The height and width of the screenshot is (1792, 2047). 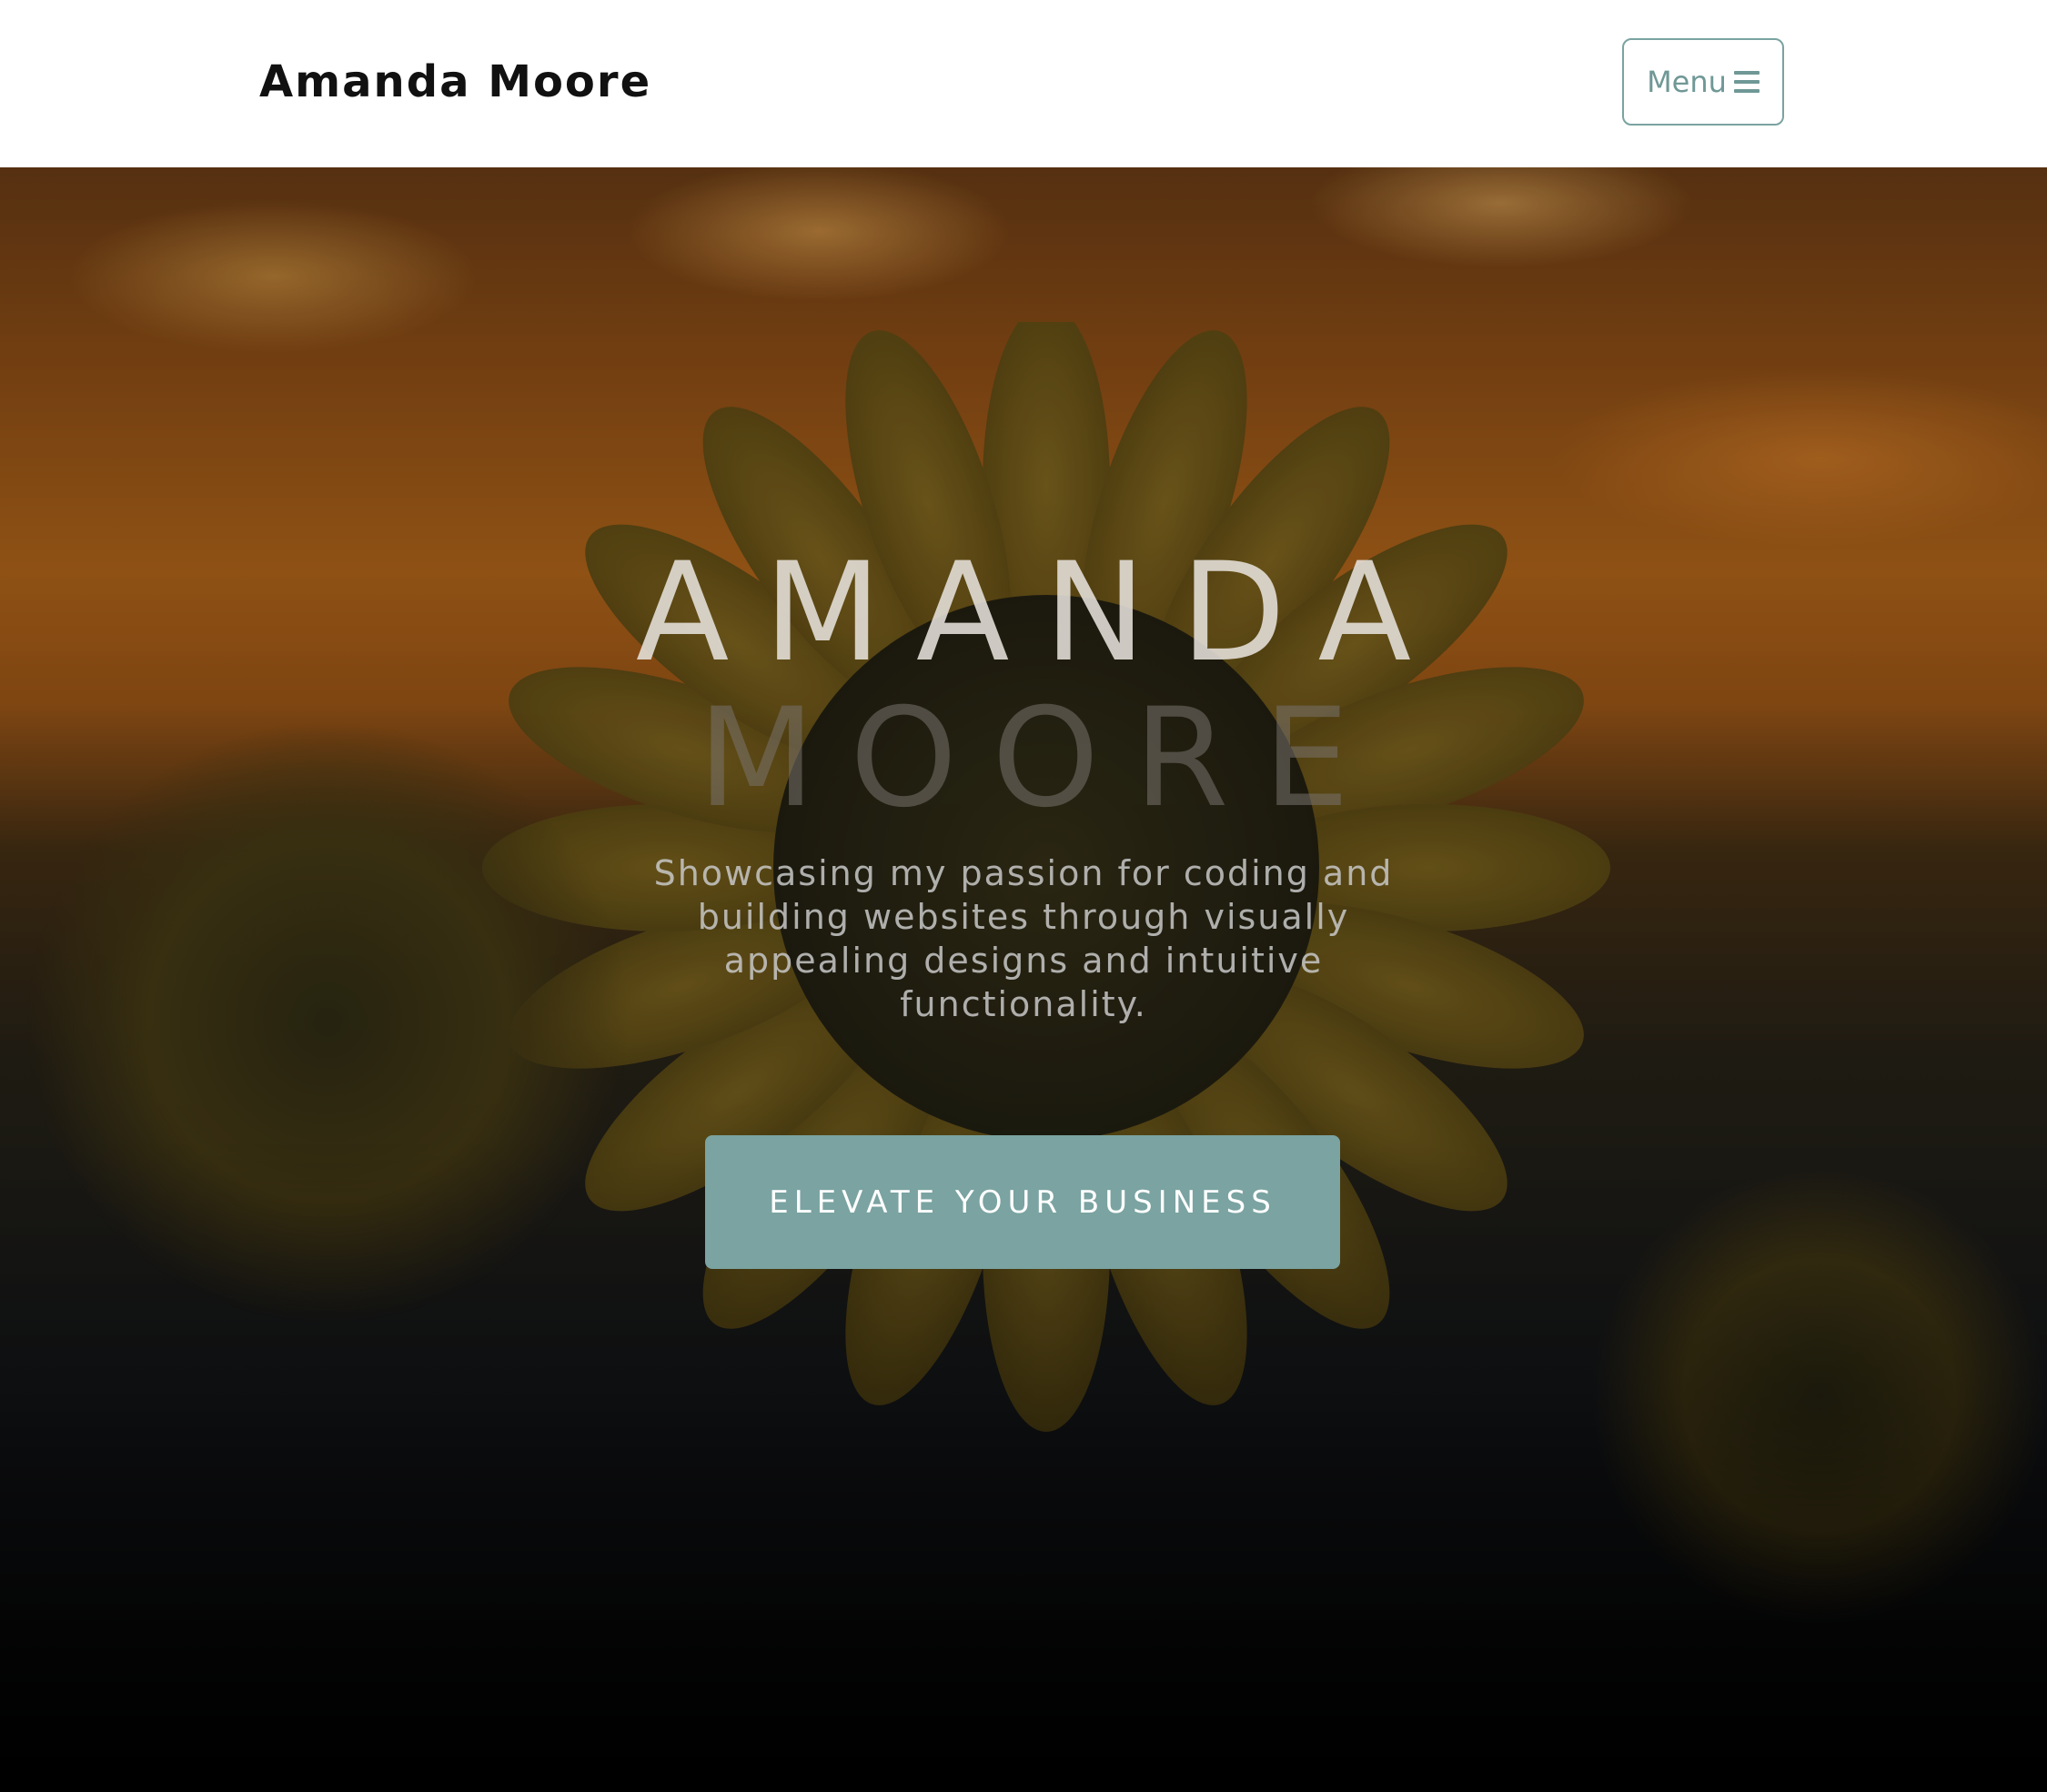 What do you see at coordinates (1041, 759) in the screenshot?
I see `hero-title-last: MOORE` at bounding box center [1041, 759].